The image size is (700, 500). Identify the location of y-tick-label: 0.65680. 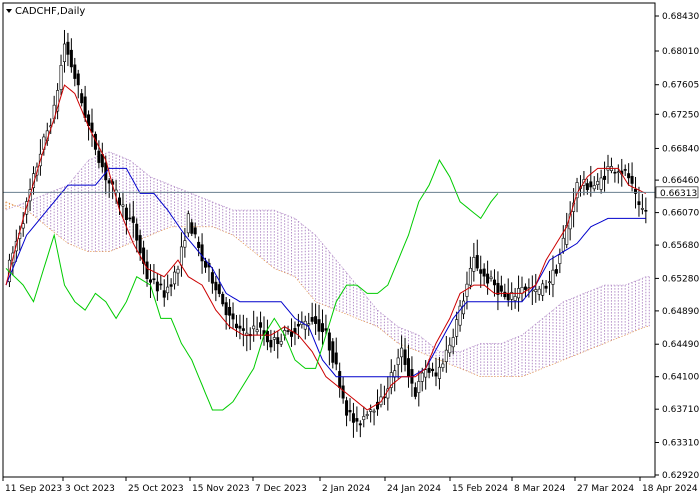
(680, 246).